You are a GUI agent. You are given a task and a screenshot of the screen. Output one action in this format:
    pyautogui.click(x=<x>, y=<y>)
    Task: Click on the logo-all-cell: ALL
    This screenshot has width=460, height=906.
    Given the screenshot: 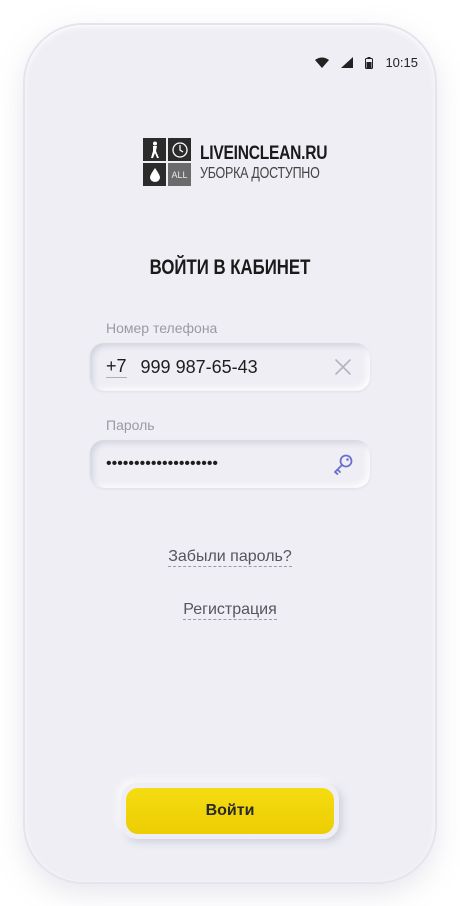 What is the action you would take?
    pyautogui.click(x=179, y=174)
    